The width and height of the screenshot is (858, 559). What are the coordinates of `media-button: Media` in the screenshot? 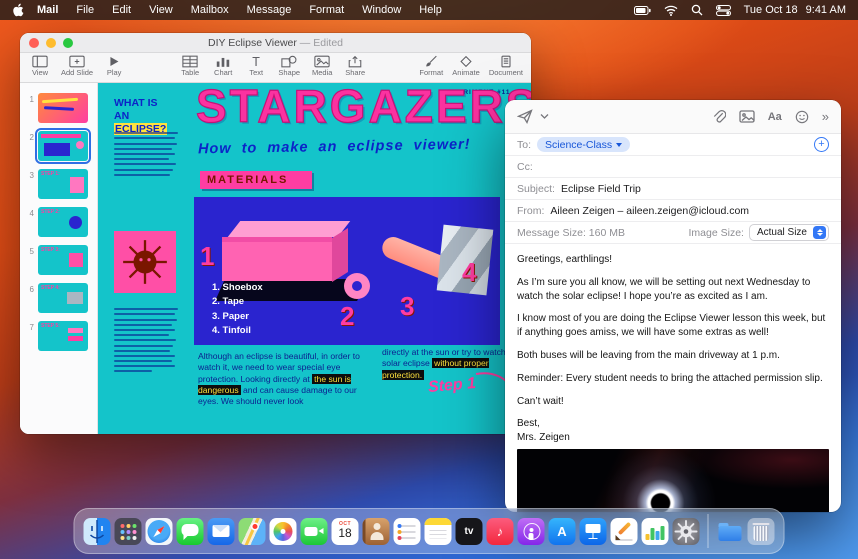 It's located at (322, 66).